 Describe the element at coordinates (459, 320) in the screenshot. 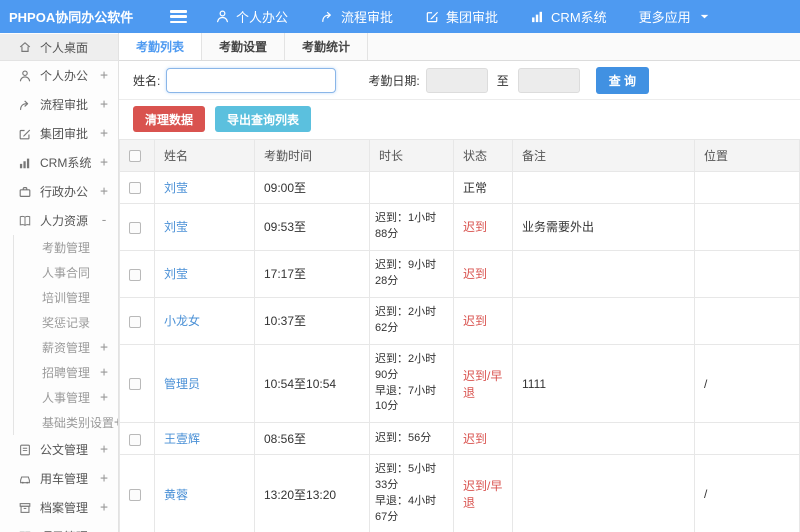

I see `table-row: 小龙女 10:37至 迟到：2小时62分 迟到` at that location.